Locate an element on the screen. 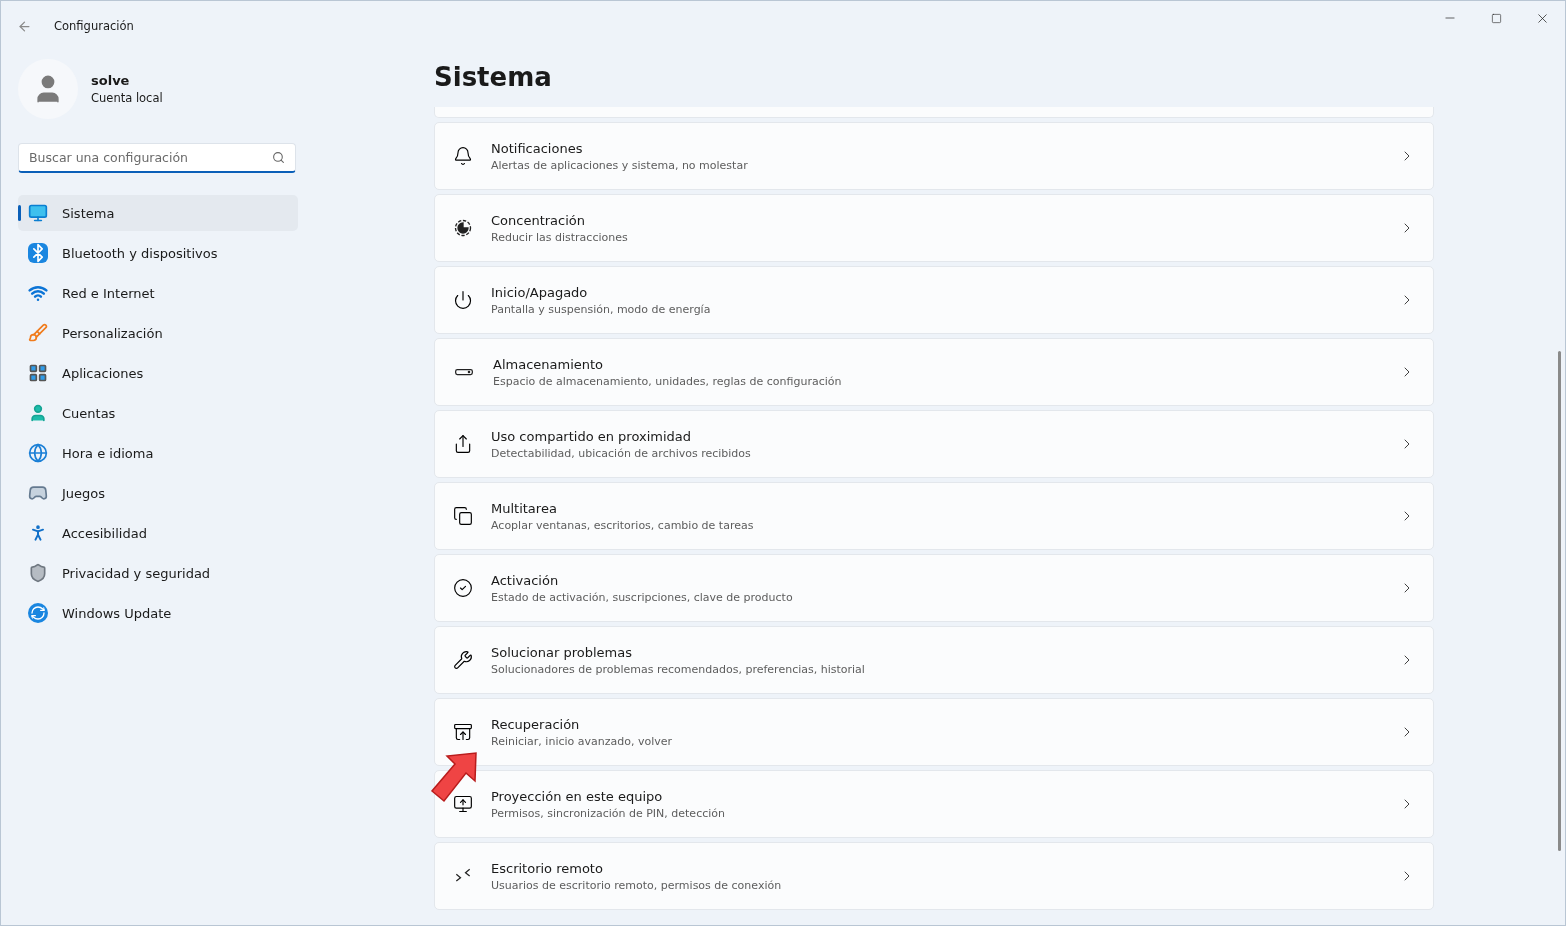  setting-title: Notificaciones is located at coordinates (537, 148).